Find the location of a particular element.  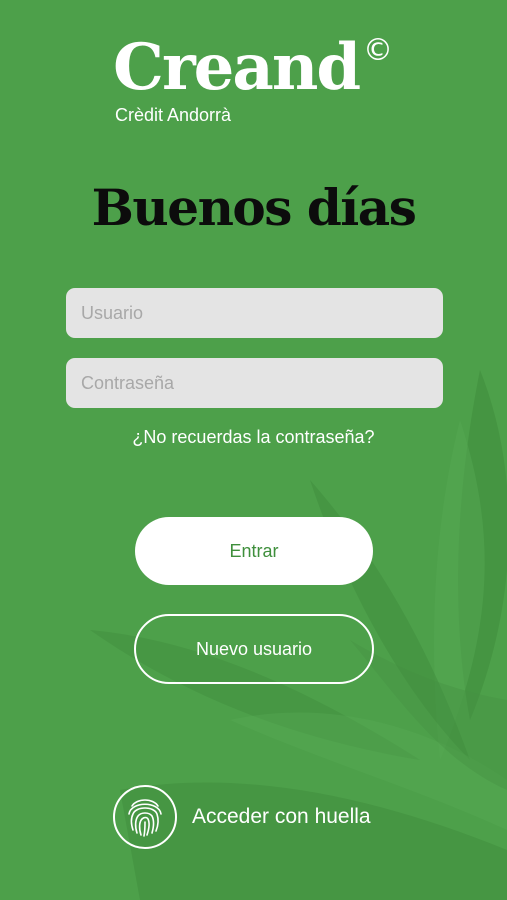

password-input is located at coordinates (254, 383).